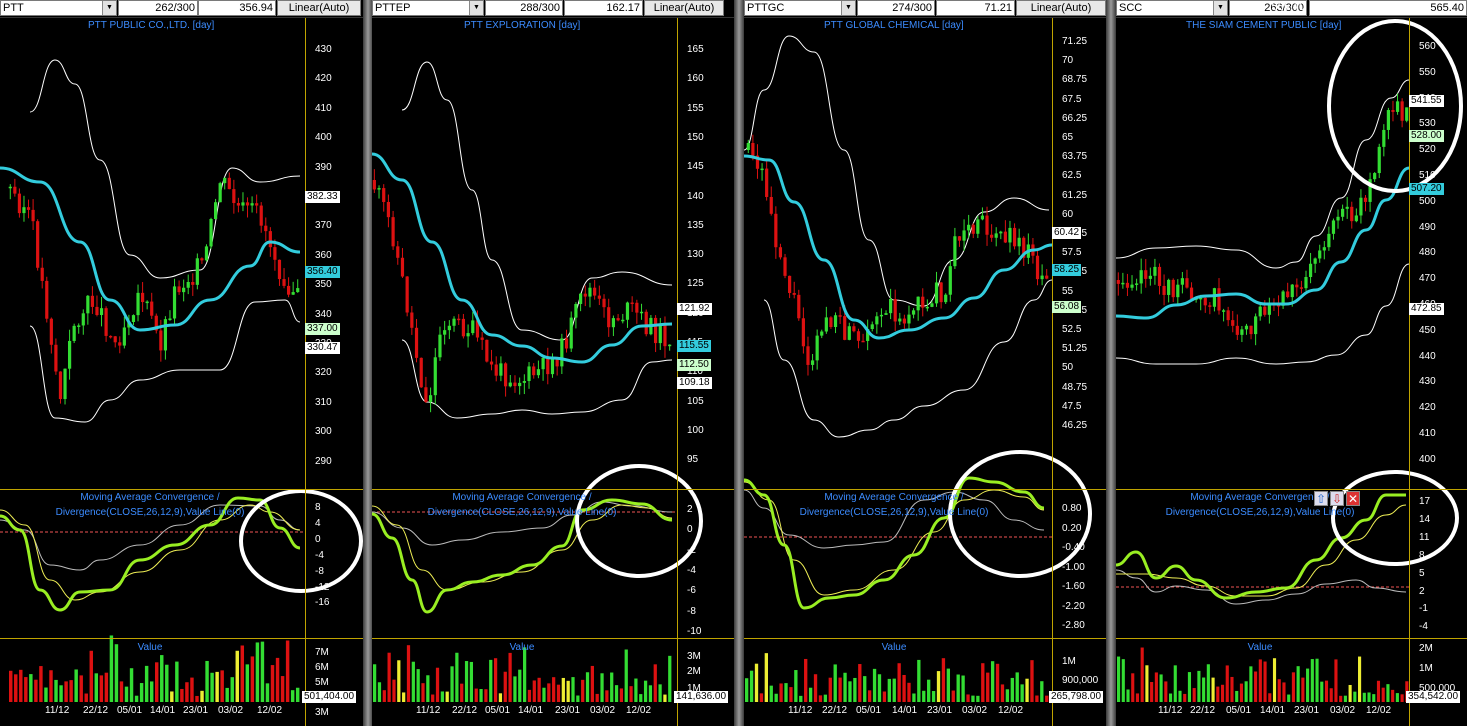  What do you see at coordinates (1072, 99) in the screenshot?
I see `price-tick-label: 67.5` at bounding box center [1072, 99].